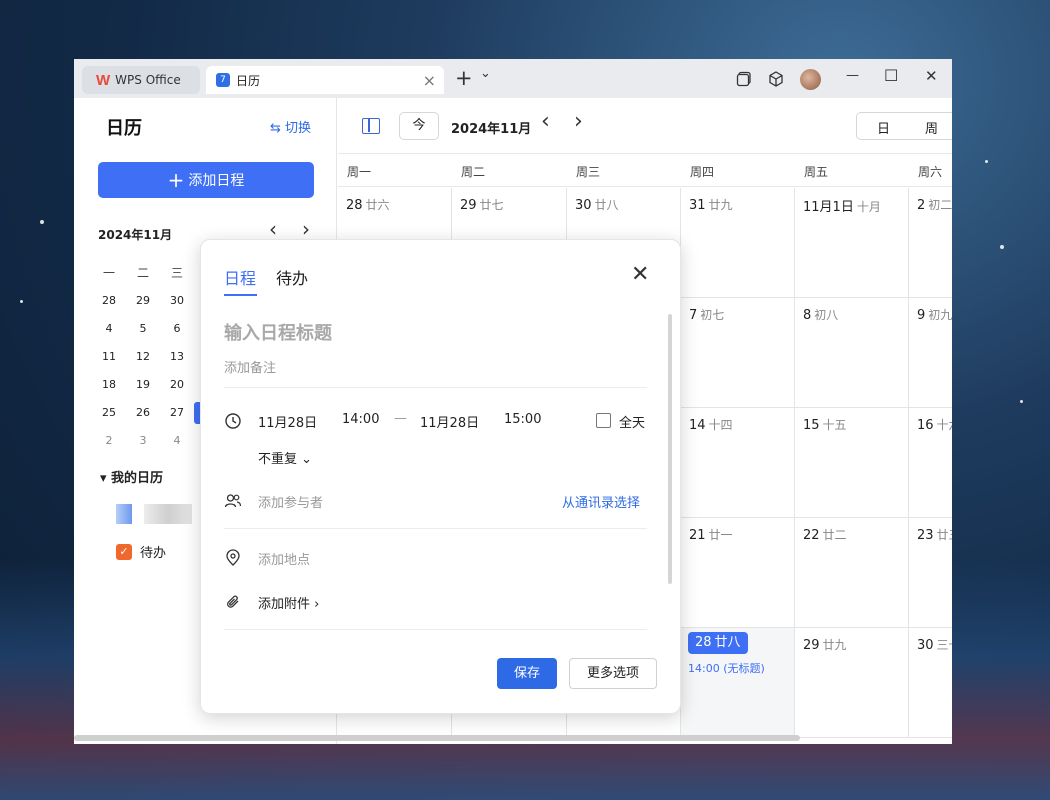 The width and height of the screenshot is (1050, 800). Describe the element at coordinates (143, 328) in the screenshot. I see `mini-day: 5` at that location.